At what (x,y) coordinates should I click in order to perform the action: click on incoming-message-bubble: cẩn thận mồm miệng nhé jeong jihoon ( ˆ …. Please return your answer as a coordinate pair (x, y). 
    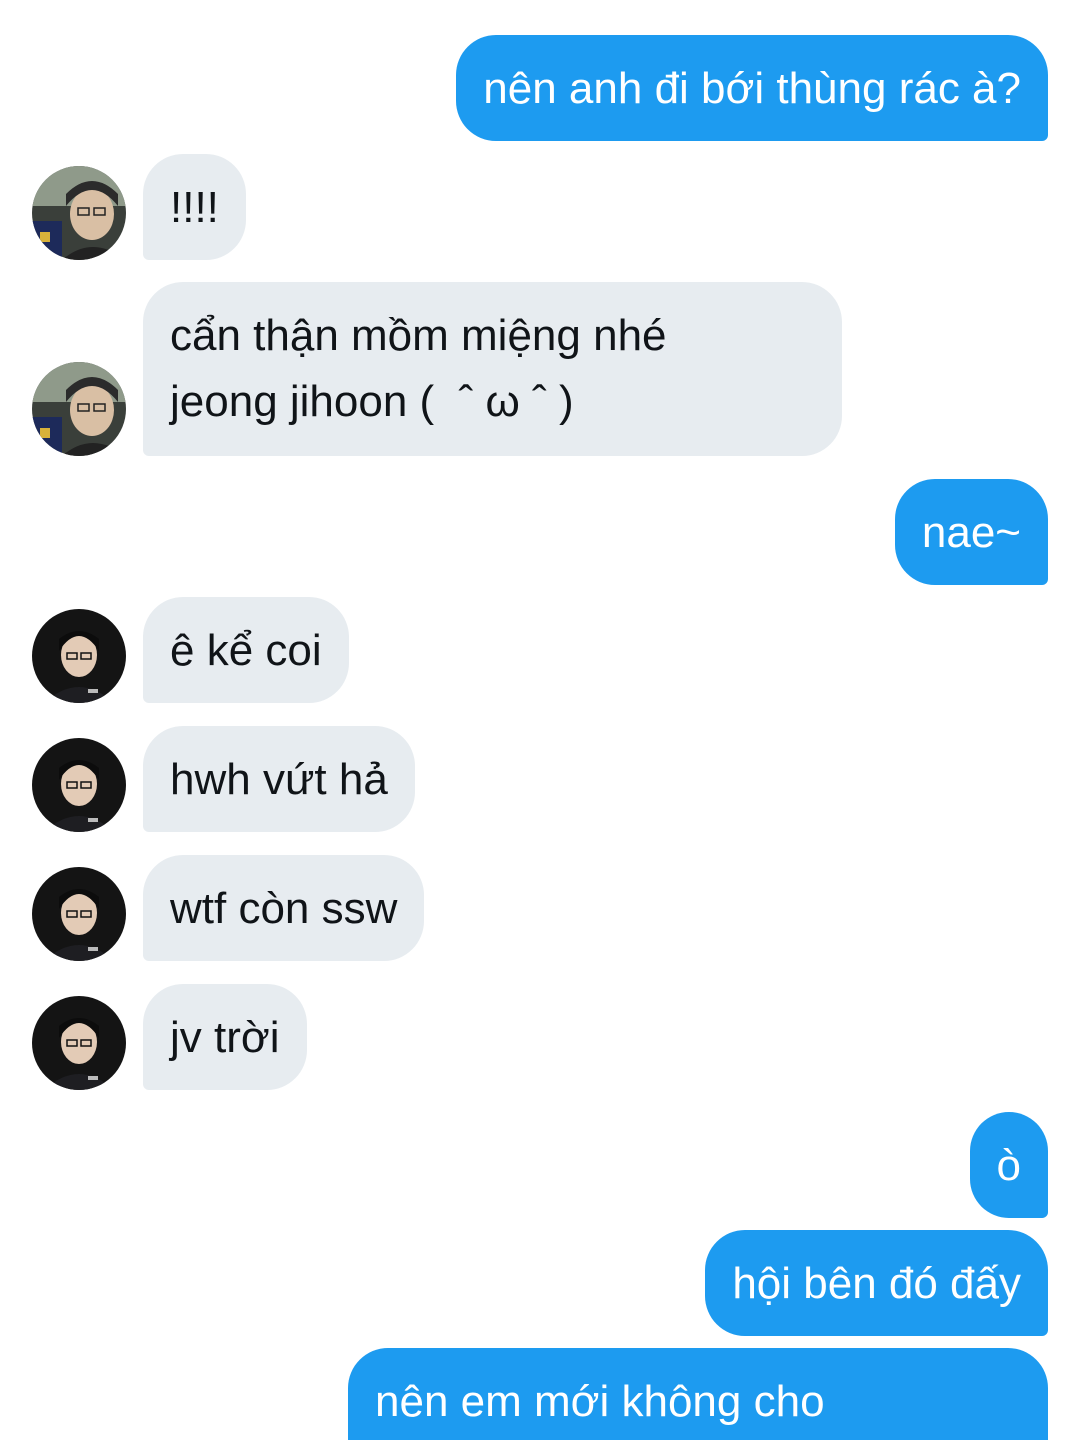
    Looking at the image, I should click on (492, 369).